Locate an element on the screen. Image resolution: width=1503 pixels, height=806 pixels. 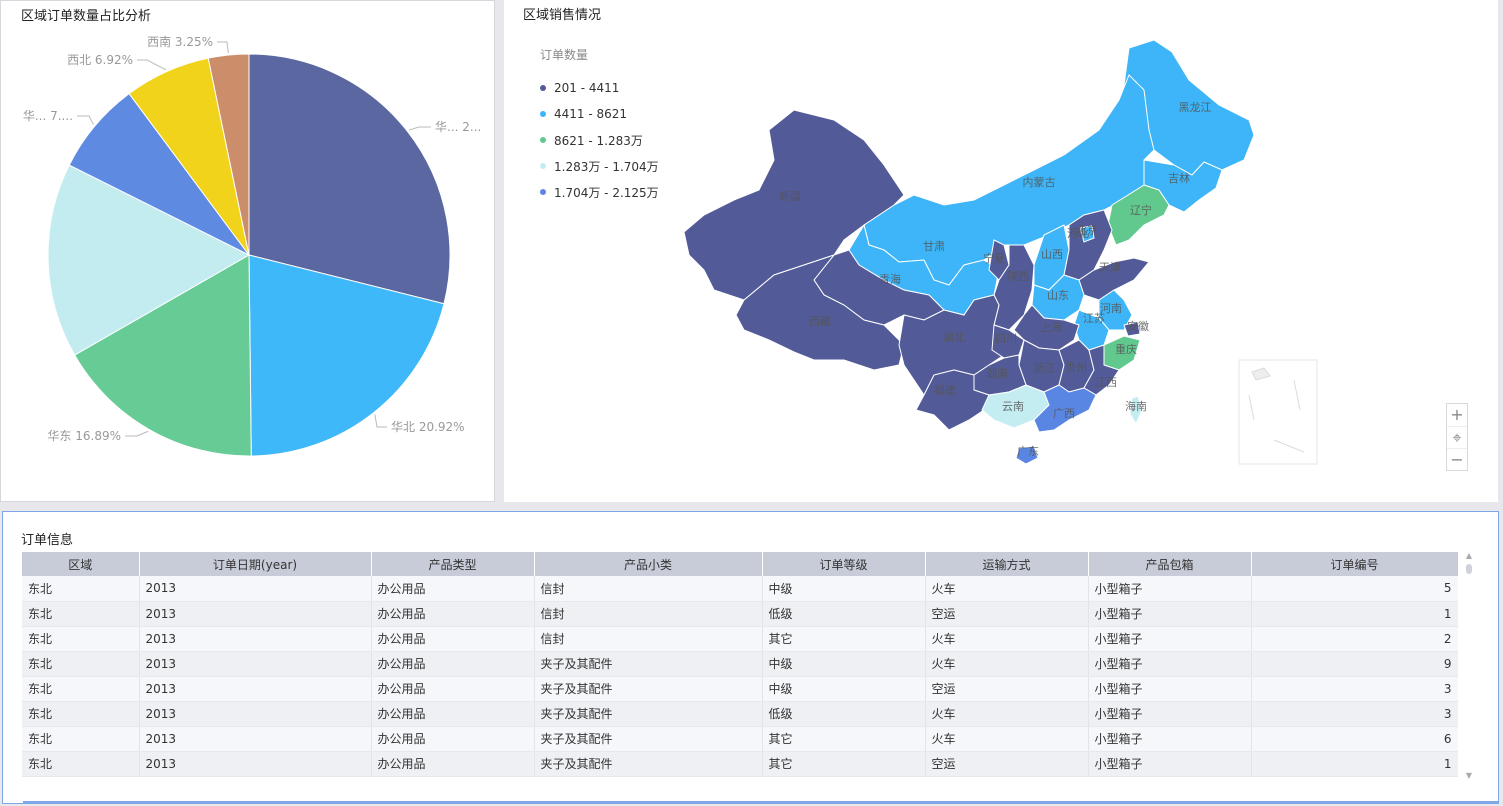
table-cell: 低级 is located at coordinates (844, 714).